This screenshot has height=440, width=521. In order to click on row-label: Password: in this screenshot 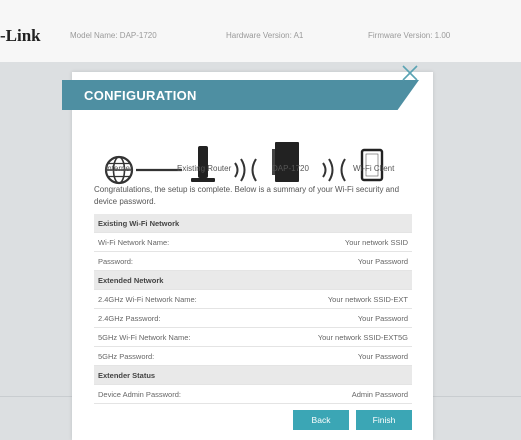, I will do `click(116, 261)`.